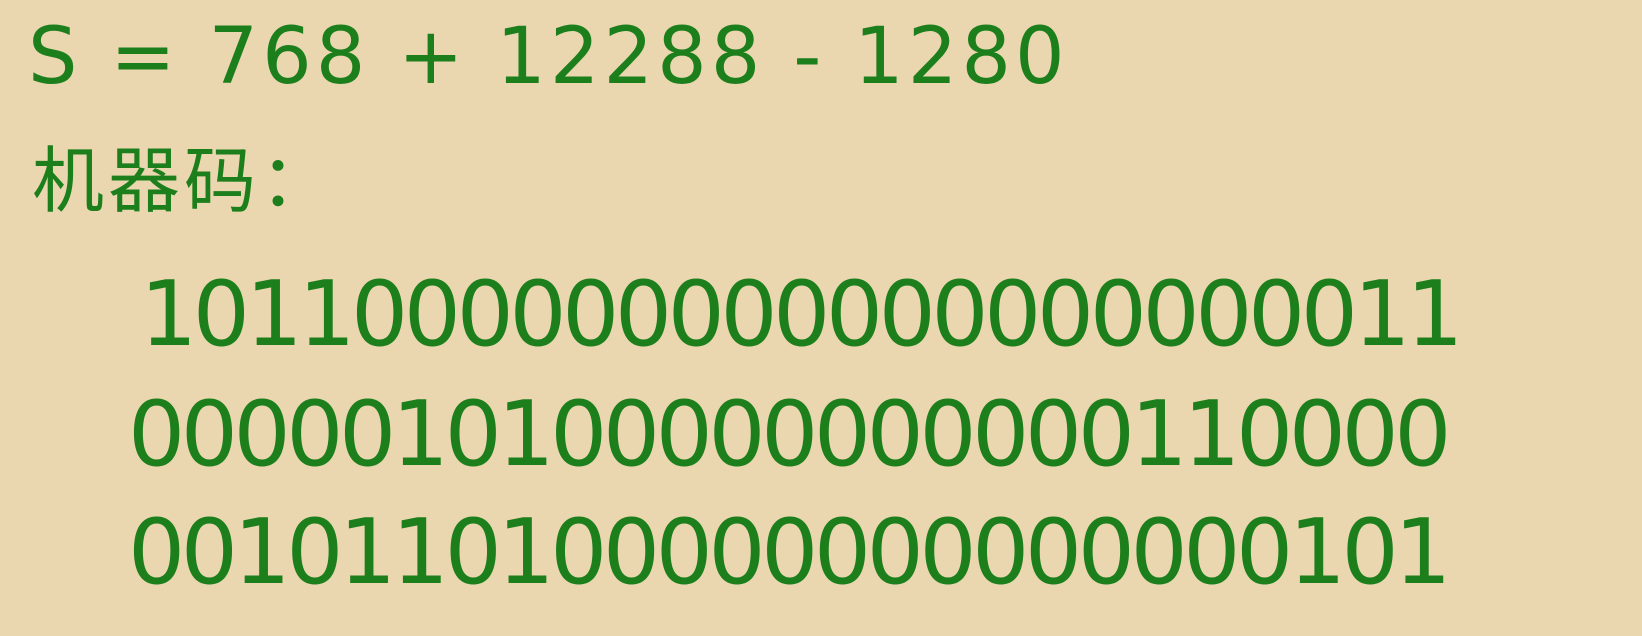  I want to click on machine-code-line-2: 0000010100000000000110000, so click(790, 434).